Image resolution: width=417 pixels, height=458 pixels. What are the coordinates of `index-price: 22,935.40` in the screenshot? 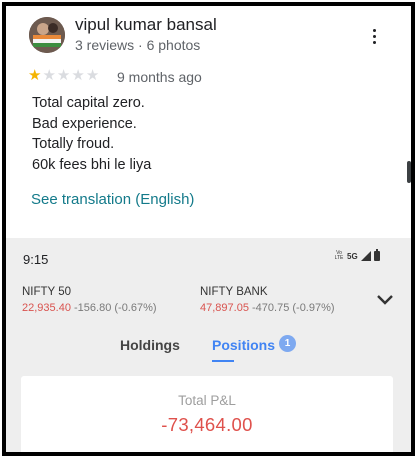 It's located at (46, 308).